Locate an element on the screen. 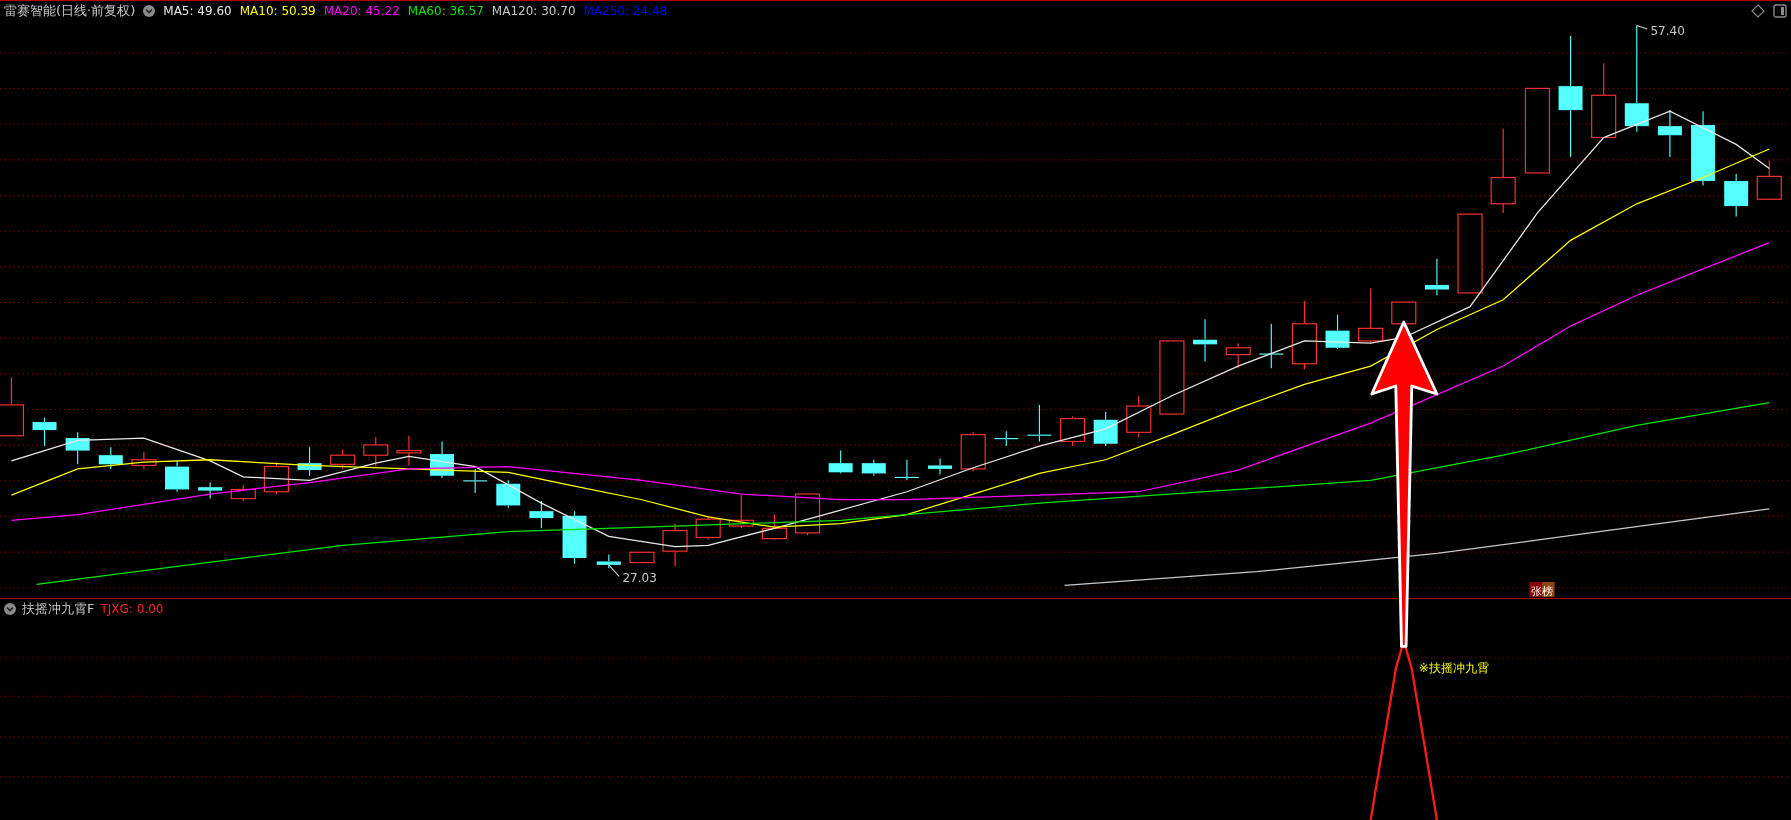 The image size is (1791, 820). price-label: 27.03 is located at coordinates (639, 578).